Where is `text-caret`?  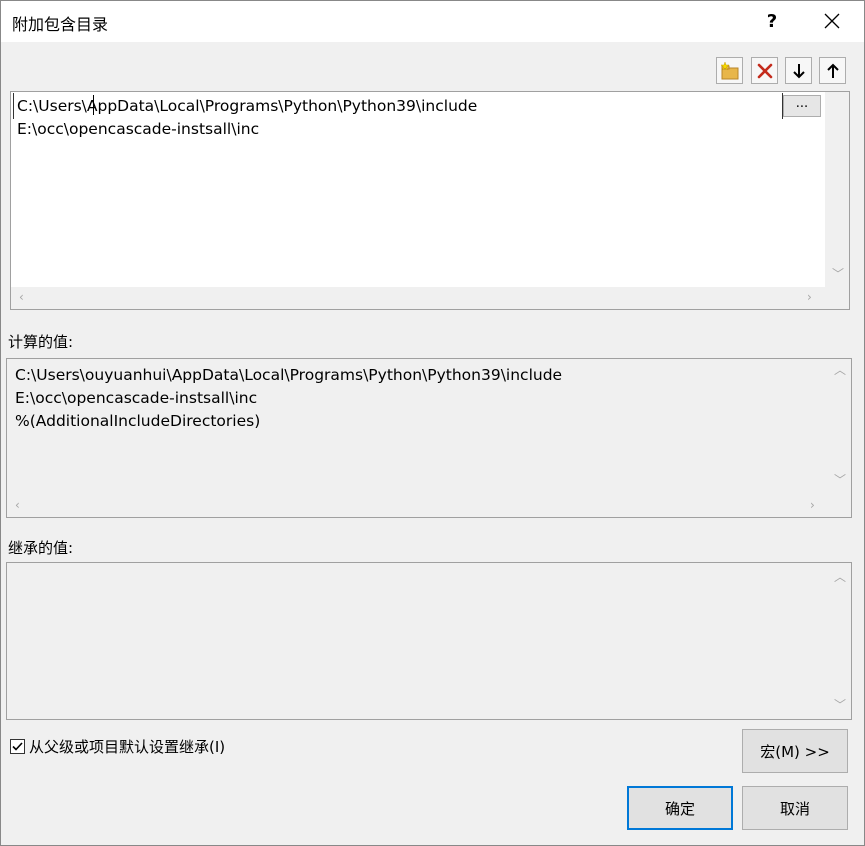 text-caret is located at coordinates (93, 105).